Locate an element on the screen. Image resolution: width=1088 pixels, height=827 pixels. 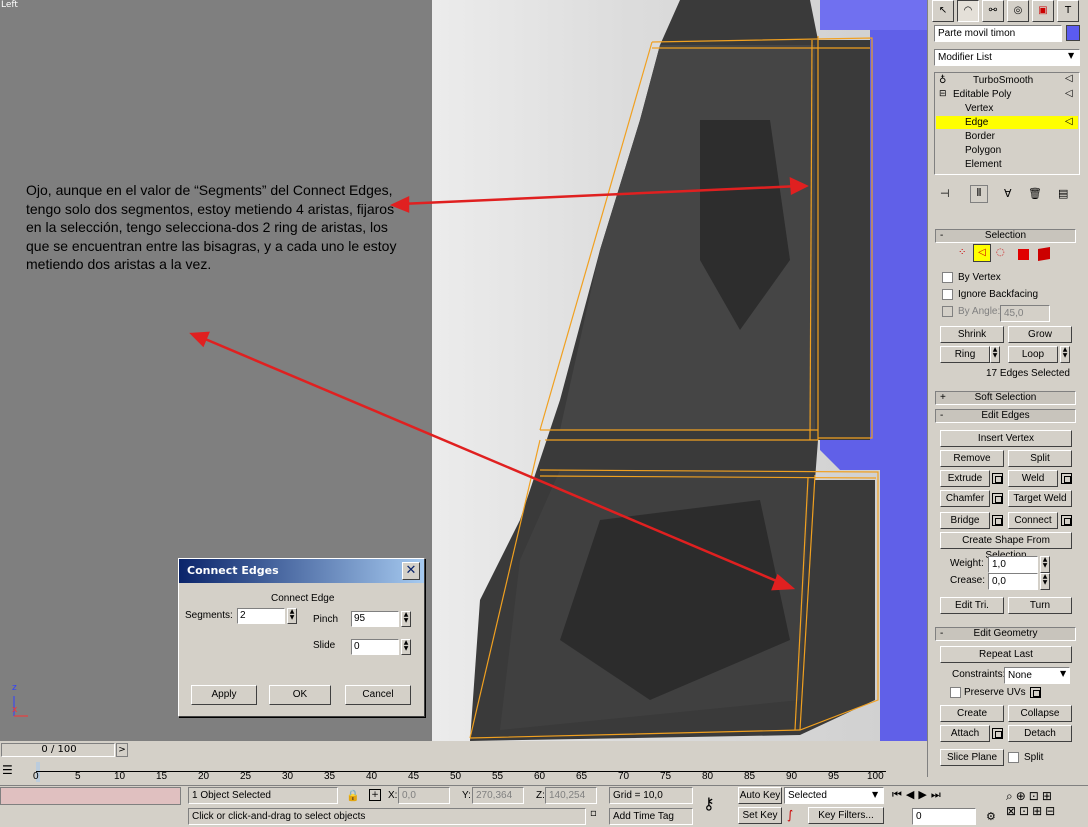
y-coordinate-field: 270,364 is located at coordinates (498, 795).